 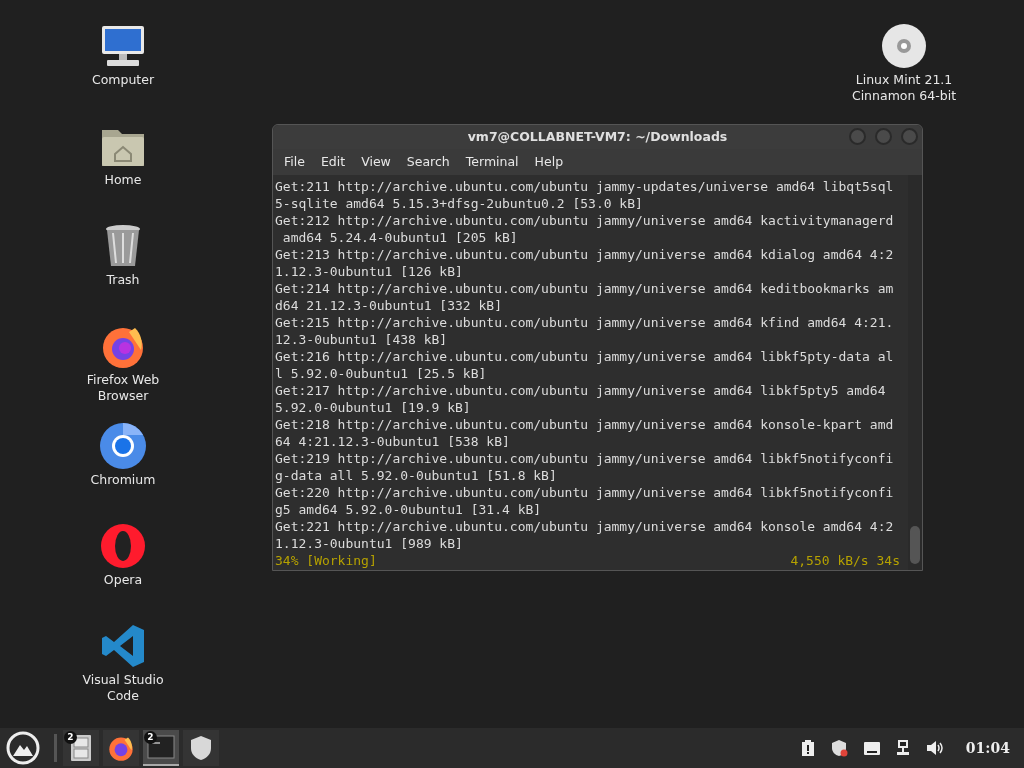 I want to click on terminal-icon, so click(x=161, y=747).